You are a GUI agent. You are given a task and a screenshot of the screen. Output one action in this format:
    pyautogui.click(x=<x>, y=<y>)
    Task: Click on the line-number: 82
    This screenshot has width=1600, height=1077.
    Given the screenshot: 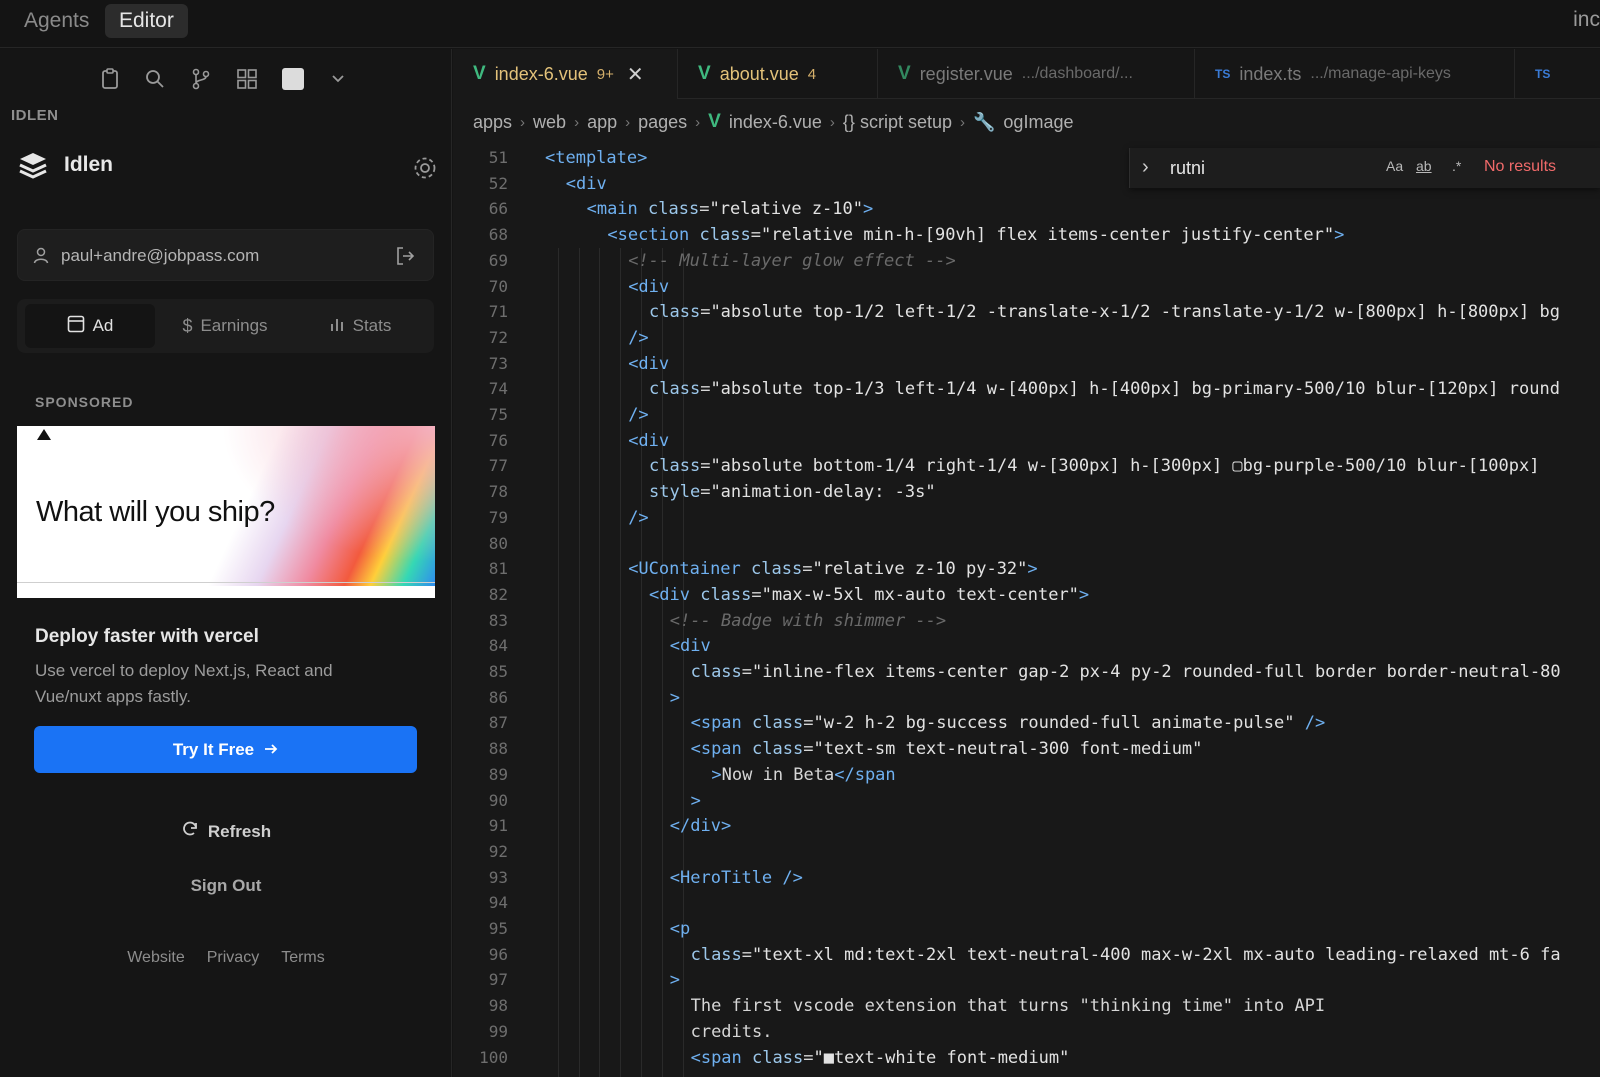 What is the action you would take?
    pyautogui.click(x=498, y=594)
    